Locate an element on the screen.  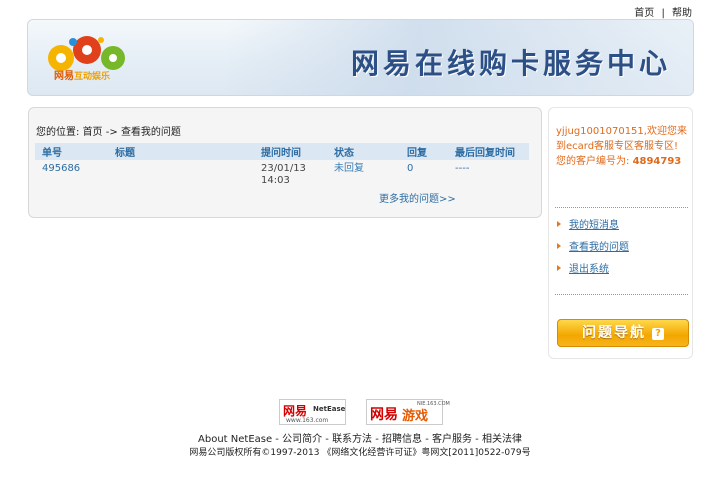
table-header-row: 单号 标题 提问时间 状态 回复 最后回复时间 is located at coordinates (282, 151).